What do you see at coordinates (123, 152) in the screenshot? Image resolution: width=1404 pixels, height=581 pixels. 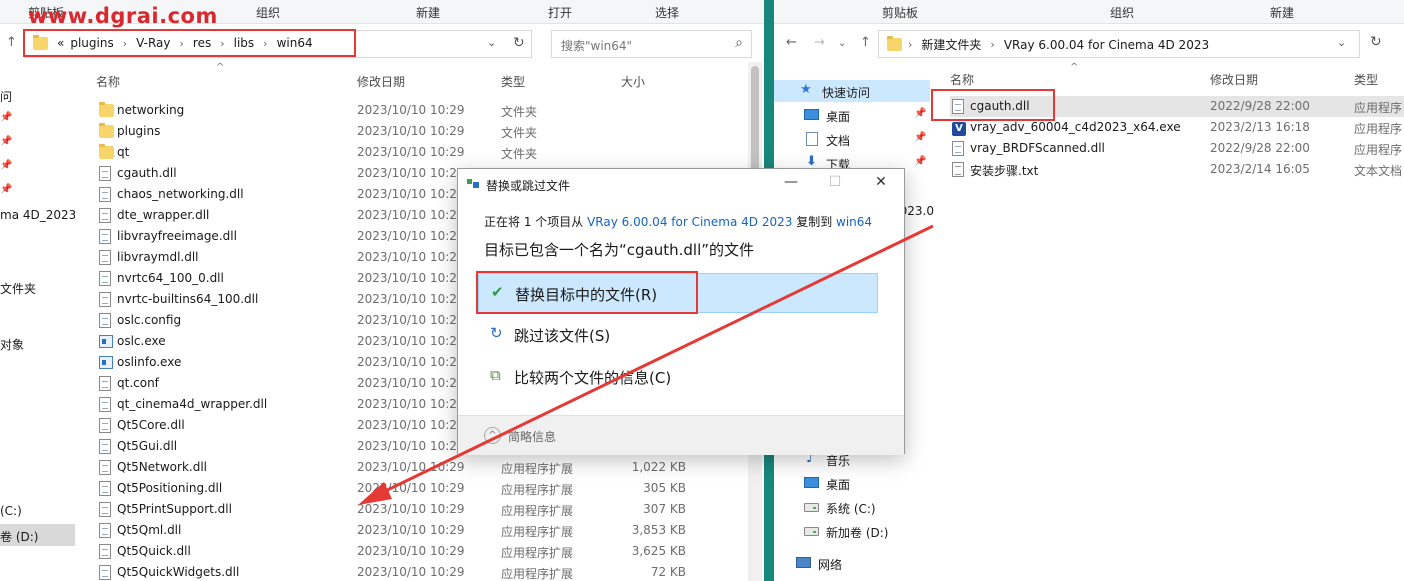 I see `file-name: qt` at bounding box center [123, 152].